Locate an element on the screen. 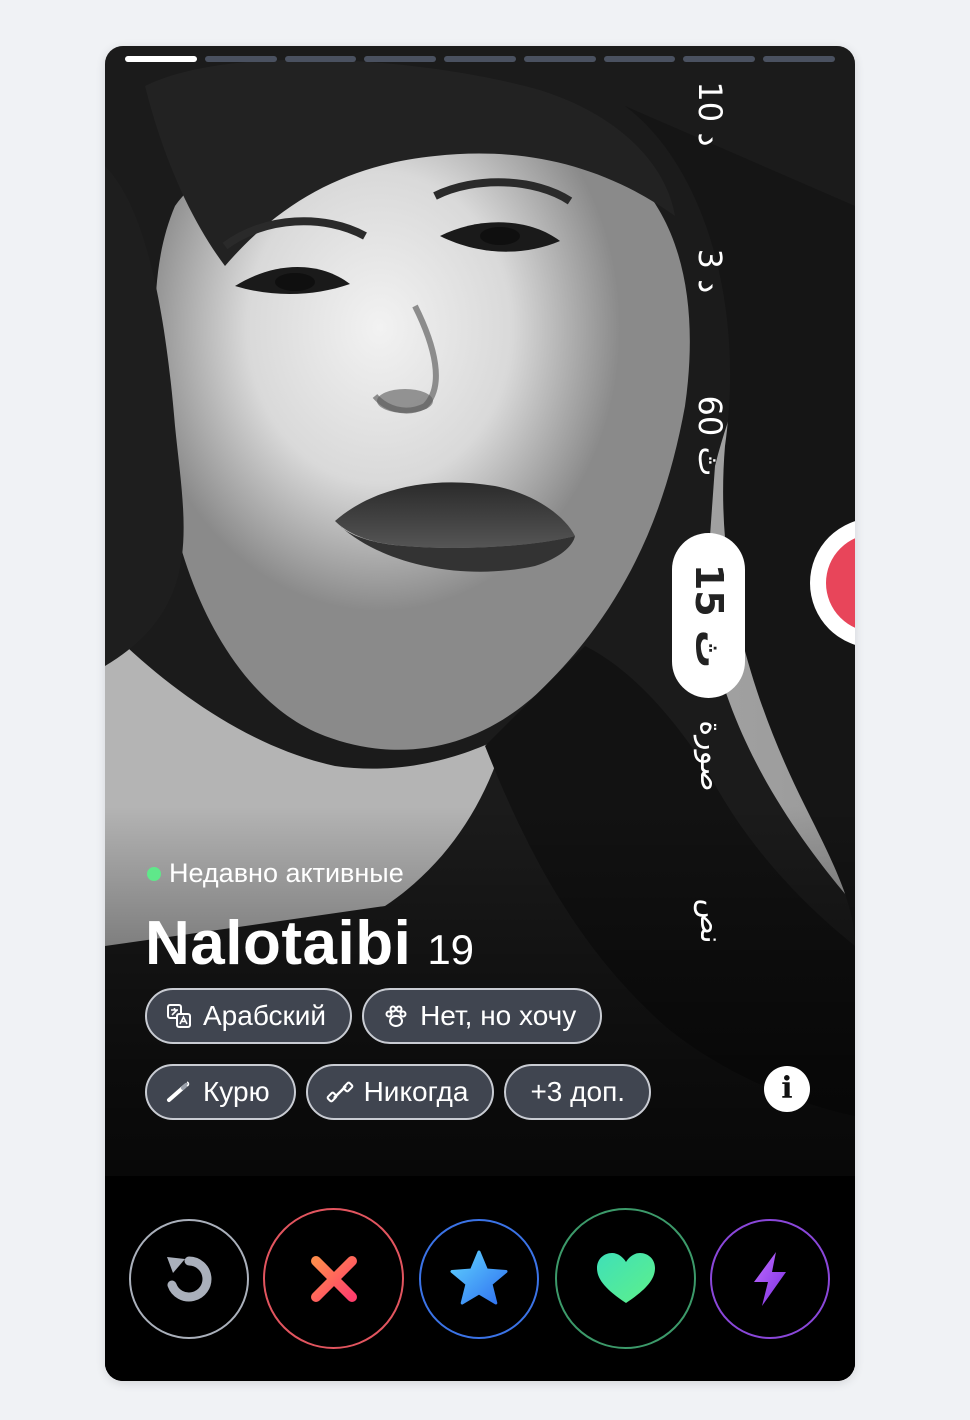  profile-name-row: Nalotaibi 19 is located at coordinates (309, 943).